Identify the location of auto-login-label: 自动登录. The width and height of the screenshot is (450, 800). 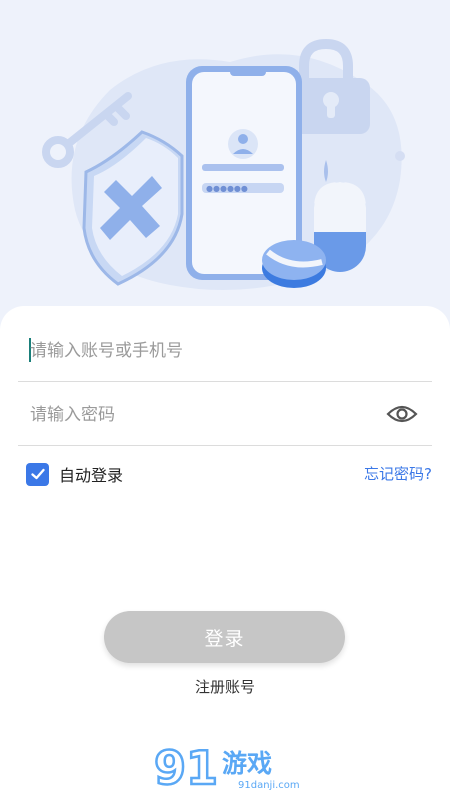
(91, 475).